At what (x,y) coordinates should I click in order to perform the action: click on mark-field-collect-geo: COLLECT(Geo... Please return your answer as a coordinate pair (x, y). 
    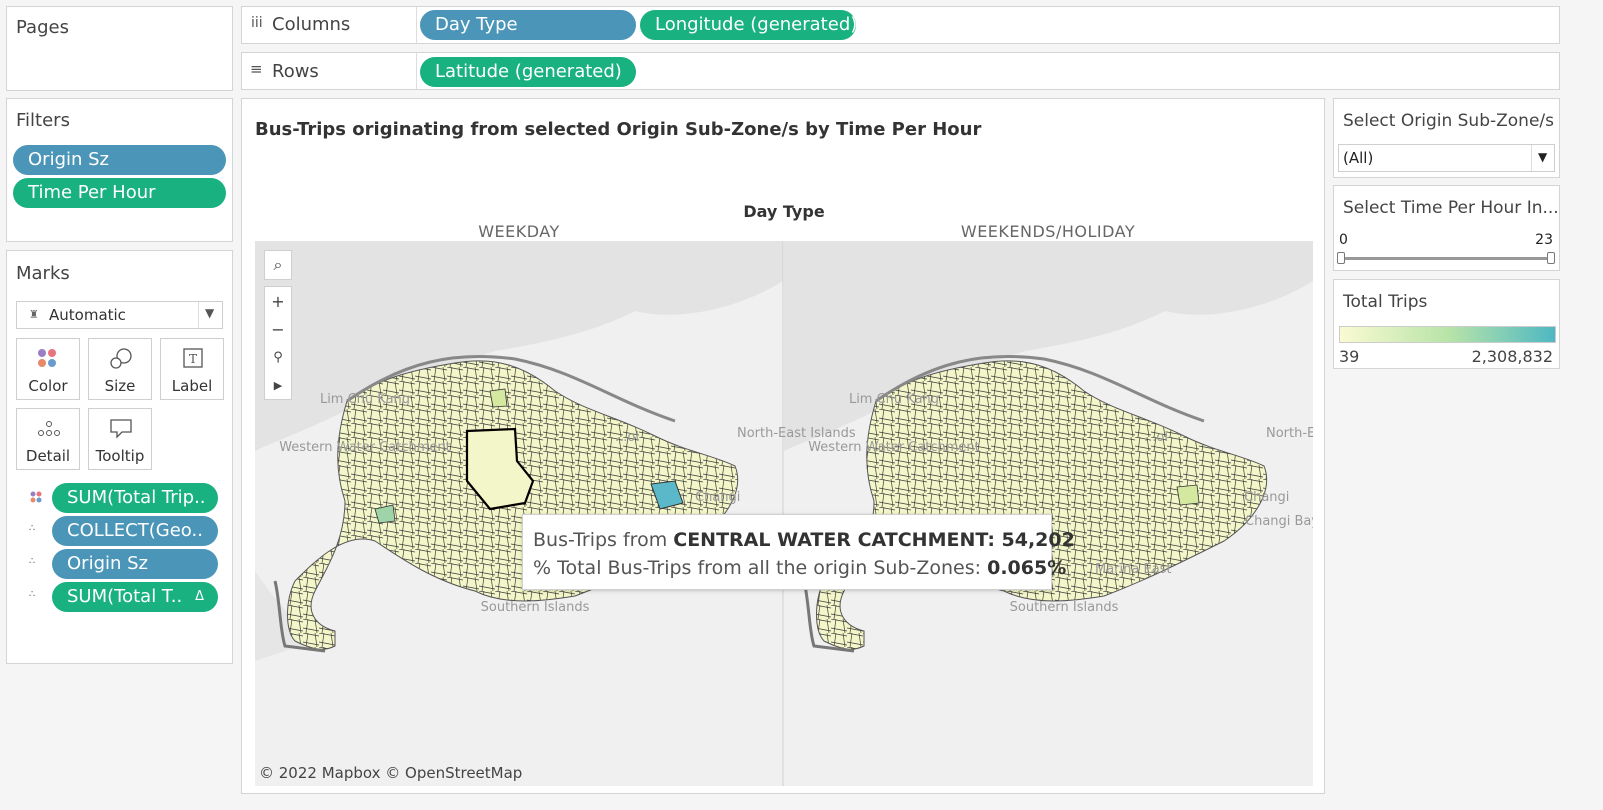
    Looking at the image, I should click on (135, 531).